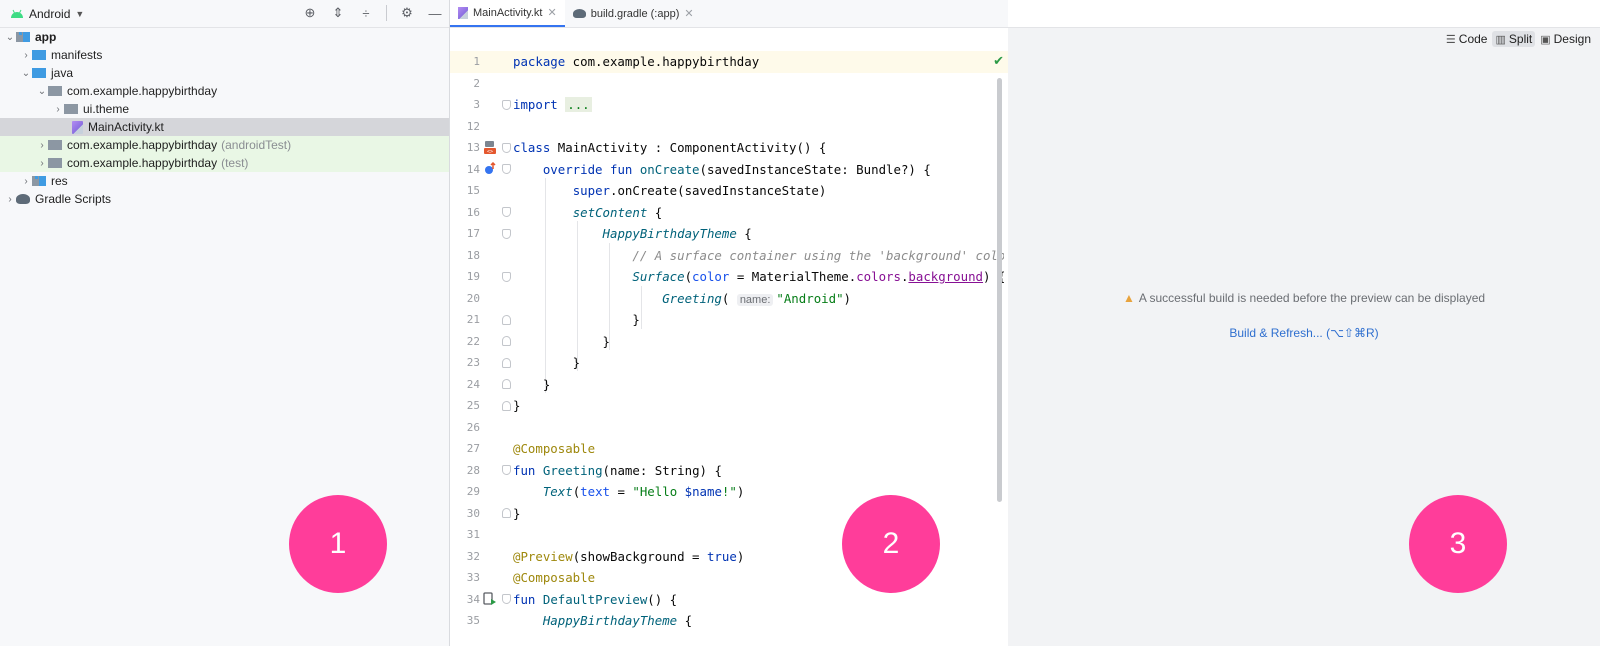 This screenshot has width=1600, height=646. What do you see at coordinates (1458, 544) in the screenshot?
I see `callout-badge-3: 3` at bounding box center [1458, 544].